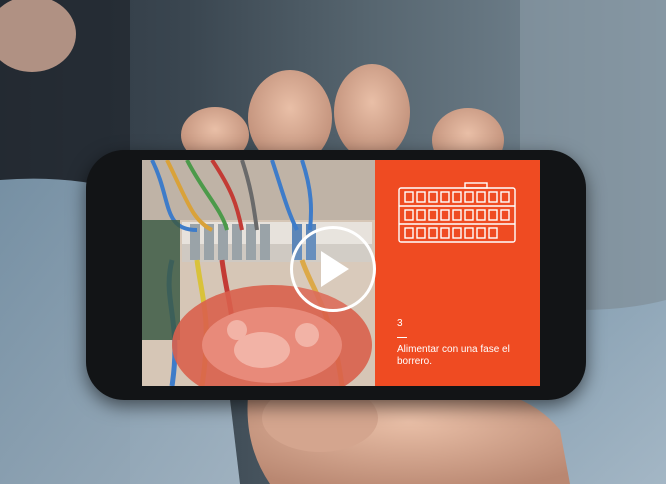 The height and width of the screenshot is (484, 666). What do you see at coordinates (457, 273) in the screenshot?
I see `step-info-panel: 3 Alimentar con una fase el borrero.` at bounding box center [457, 273].